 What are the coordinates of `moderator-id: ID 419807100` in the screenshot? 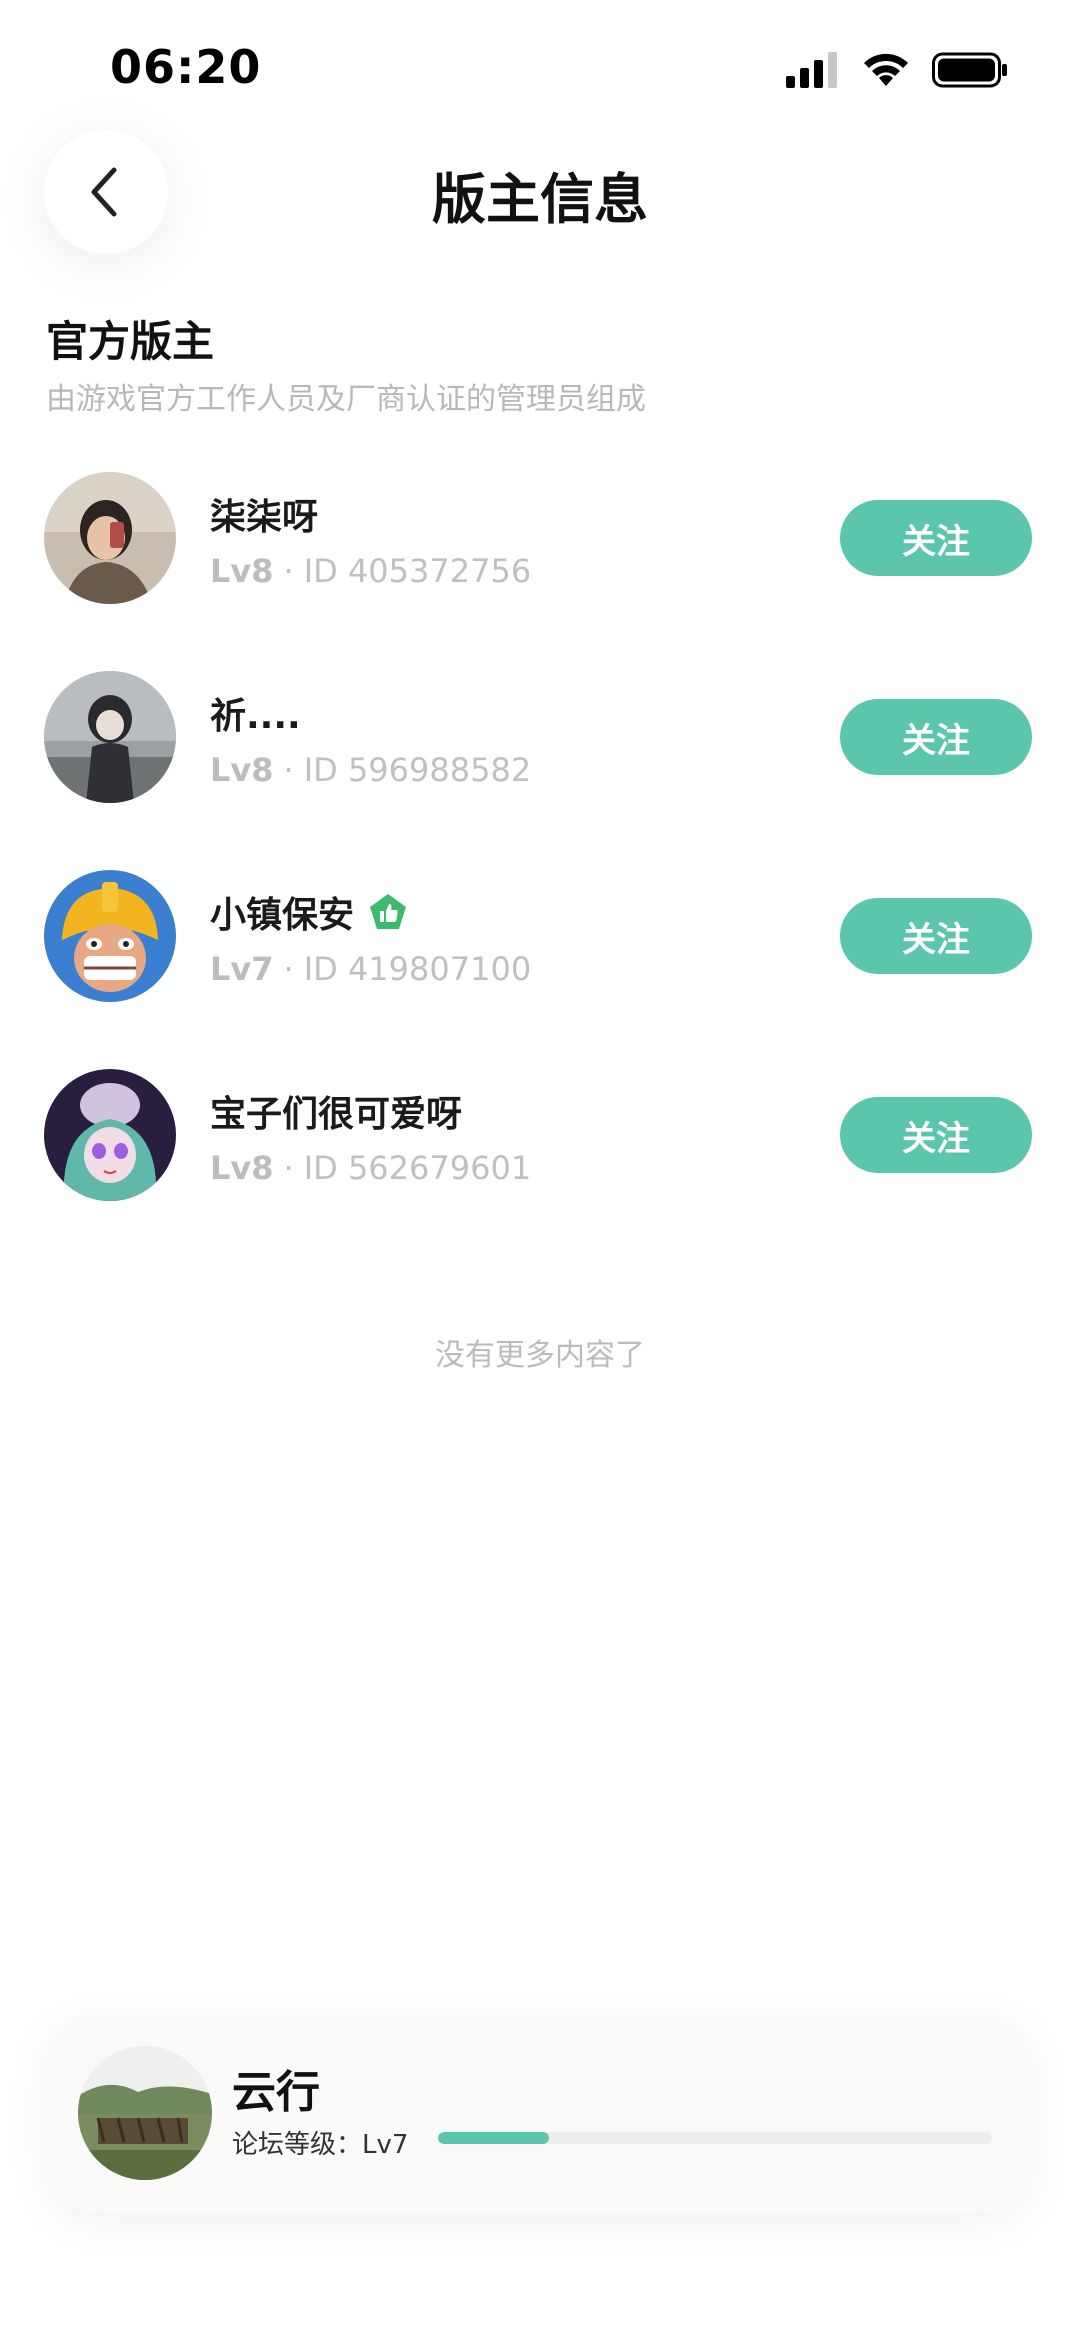 It's located at (417, 969).